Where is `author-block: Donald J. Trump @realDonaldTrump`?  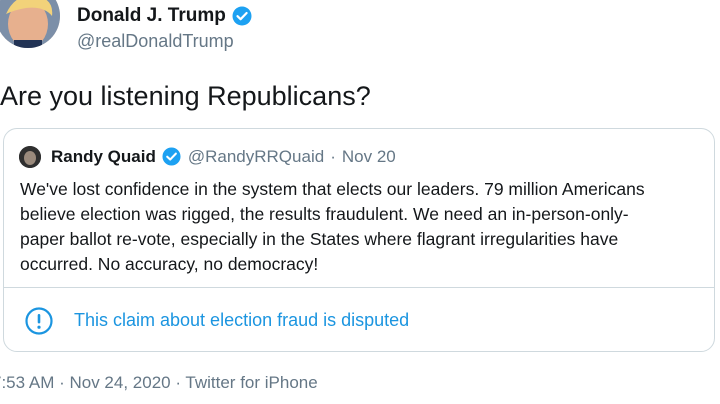 author-block: Donald J. Trump @realDonaldTrump is located at coordinates (164, 28).